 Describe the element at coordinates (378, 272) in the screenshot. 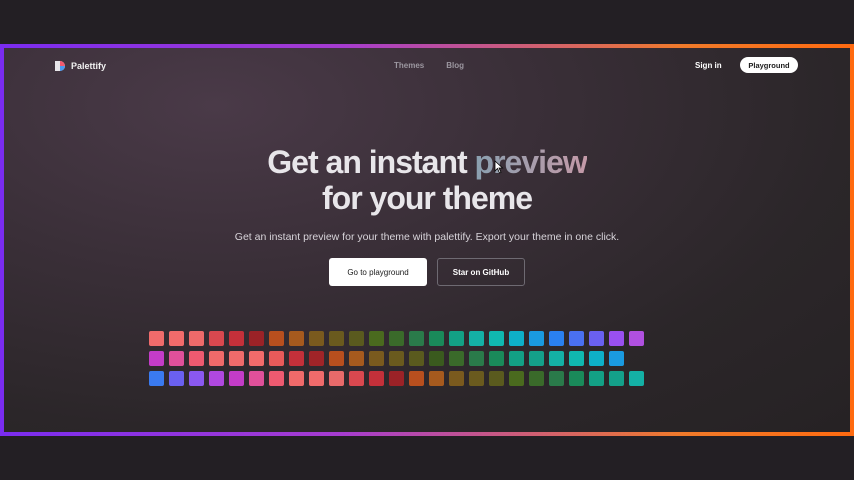

I see `go-to-playground-button: Go to playground` at that location.